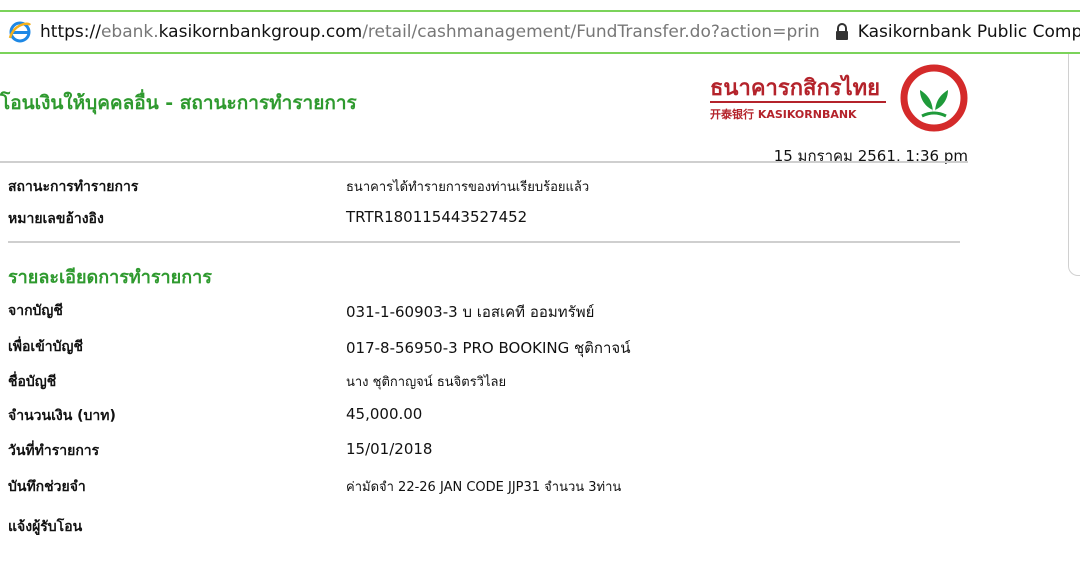 This screenshot has height=586, width=1080. Describe the element at coordinates (45, 347) in the screenshot. I see `detail-label: เพื่อเข้าบัญชี` at that location.